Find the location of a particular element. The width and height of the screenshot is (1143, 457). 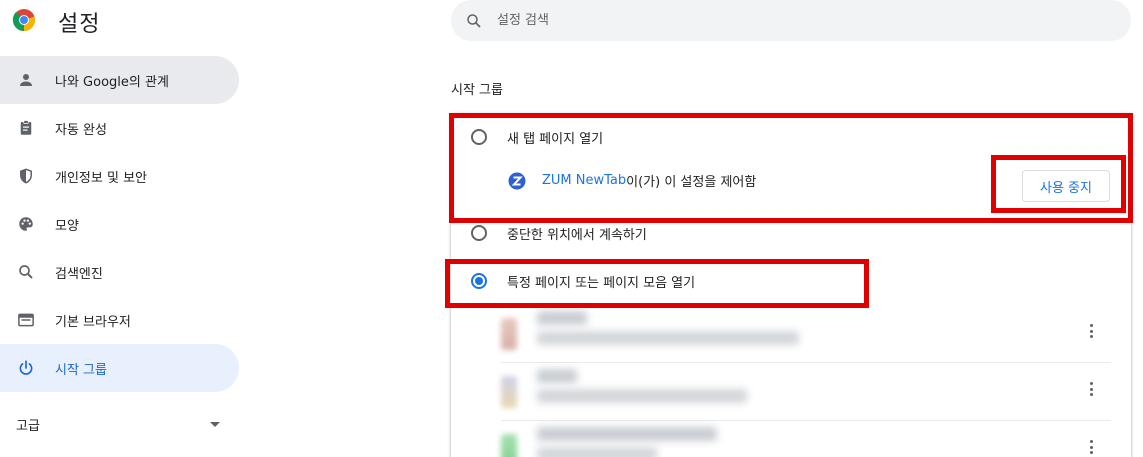

search-input is located at coordinates (777, 20).